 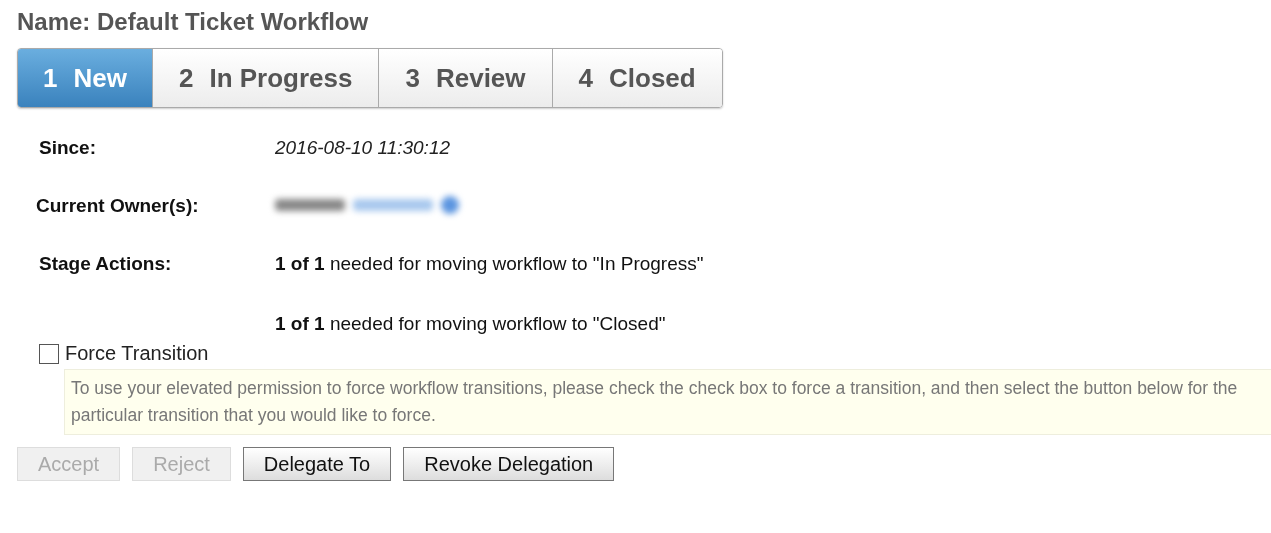 I want to click on field-label: Current Owner(s):, so click(x=118, y=206).